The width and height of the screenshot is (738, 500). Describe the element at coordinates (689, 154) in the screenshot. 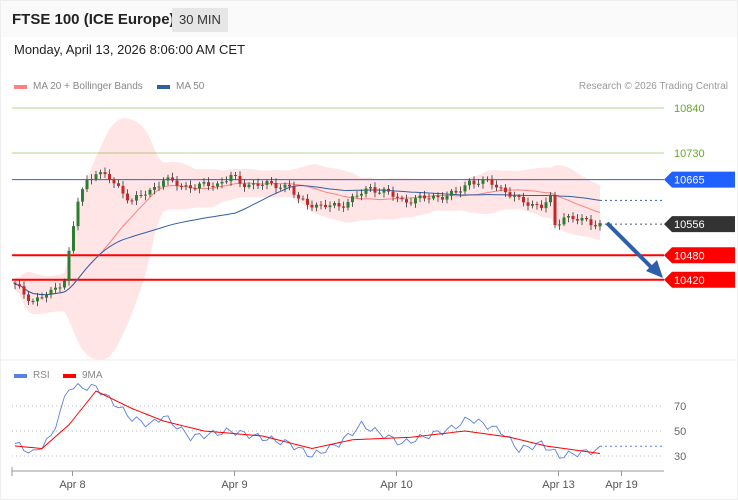

I see `level-label-10730: 10730` at that location.